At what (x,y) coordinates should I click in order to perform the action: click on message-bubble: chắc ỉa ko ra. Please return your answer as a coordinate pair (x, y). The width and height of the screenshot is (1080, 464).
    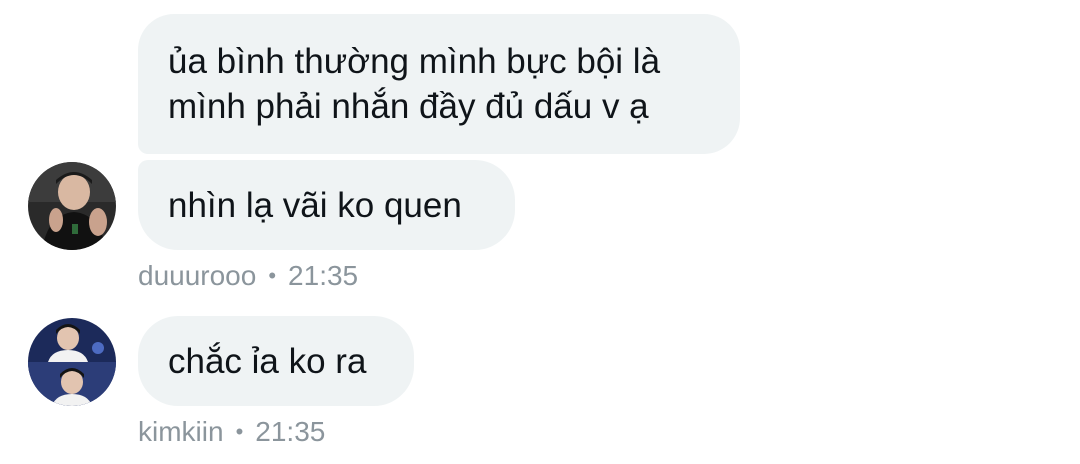
    Looking at the image, I should click on (276, 361).